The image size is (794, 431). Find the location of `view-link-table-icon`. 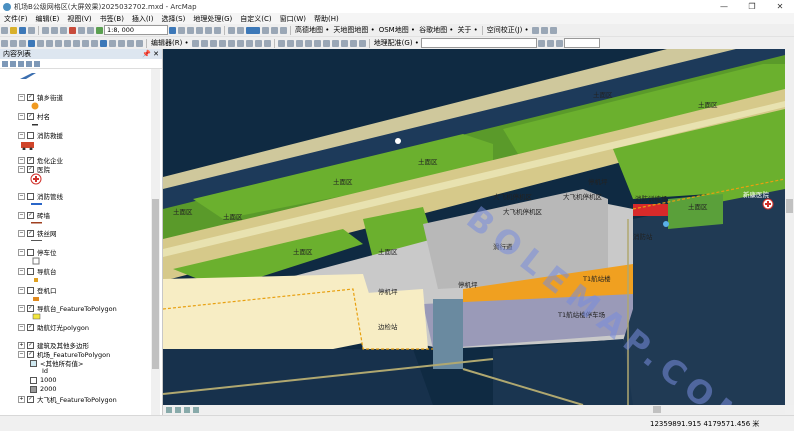

view-link-table-icon is located at coordinates (559, 43).